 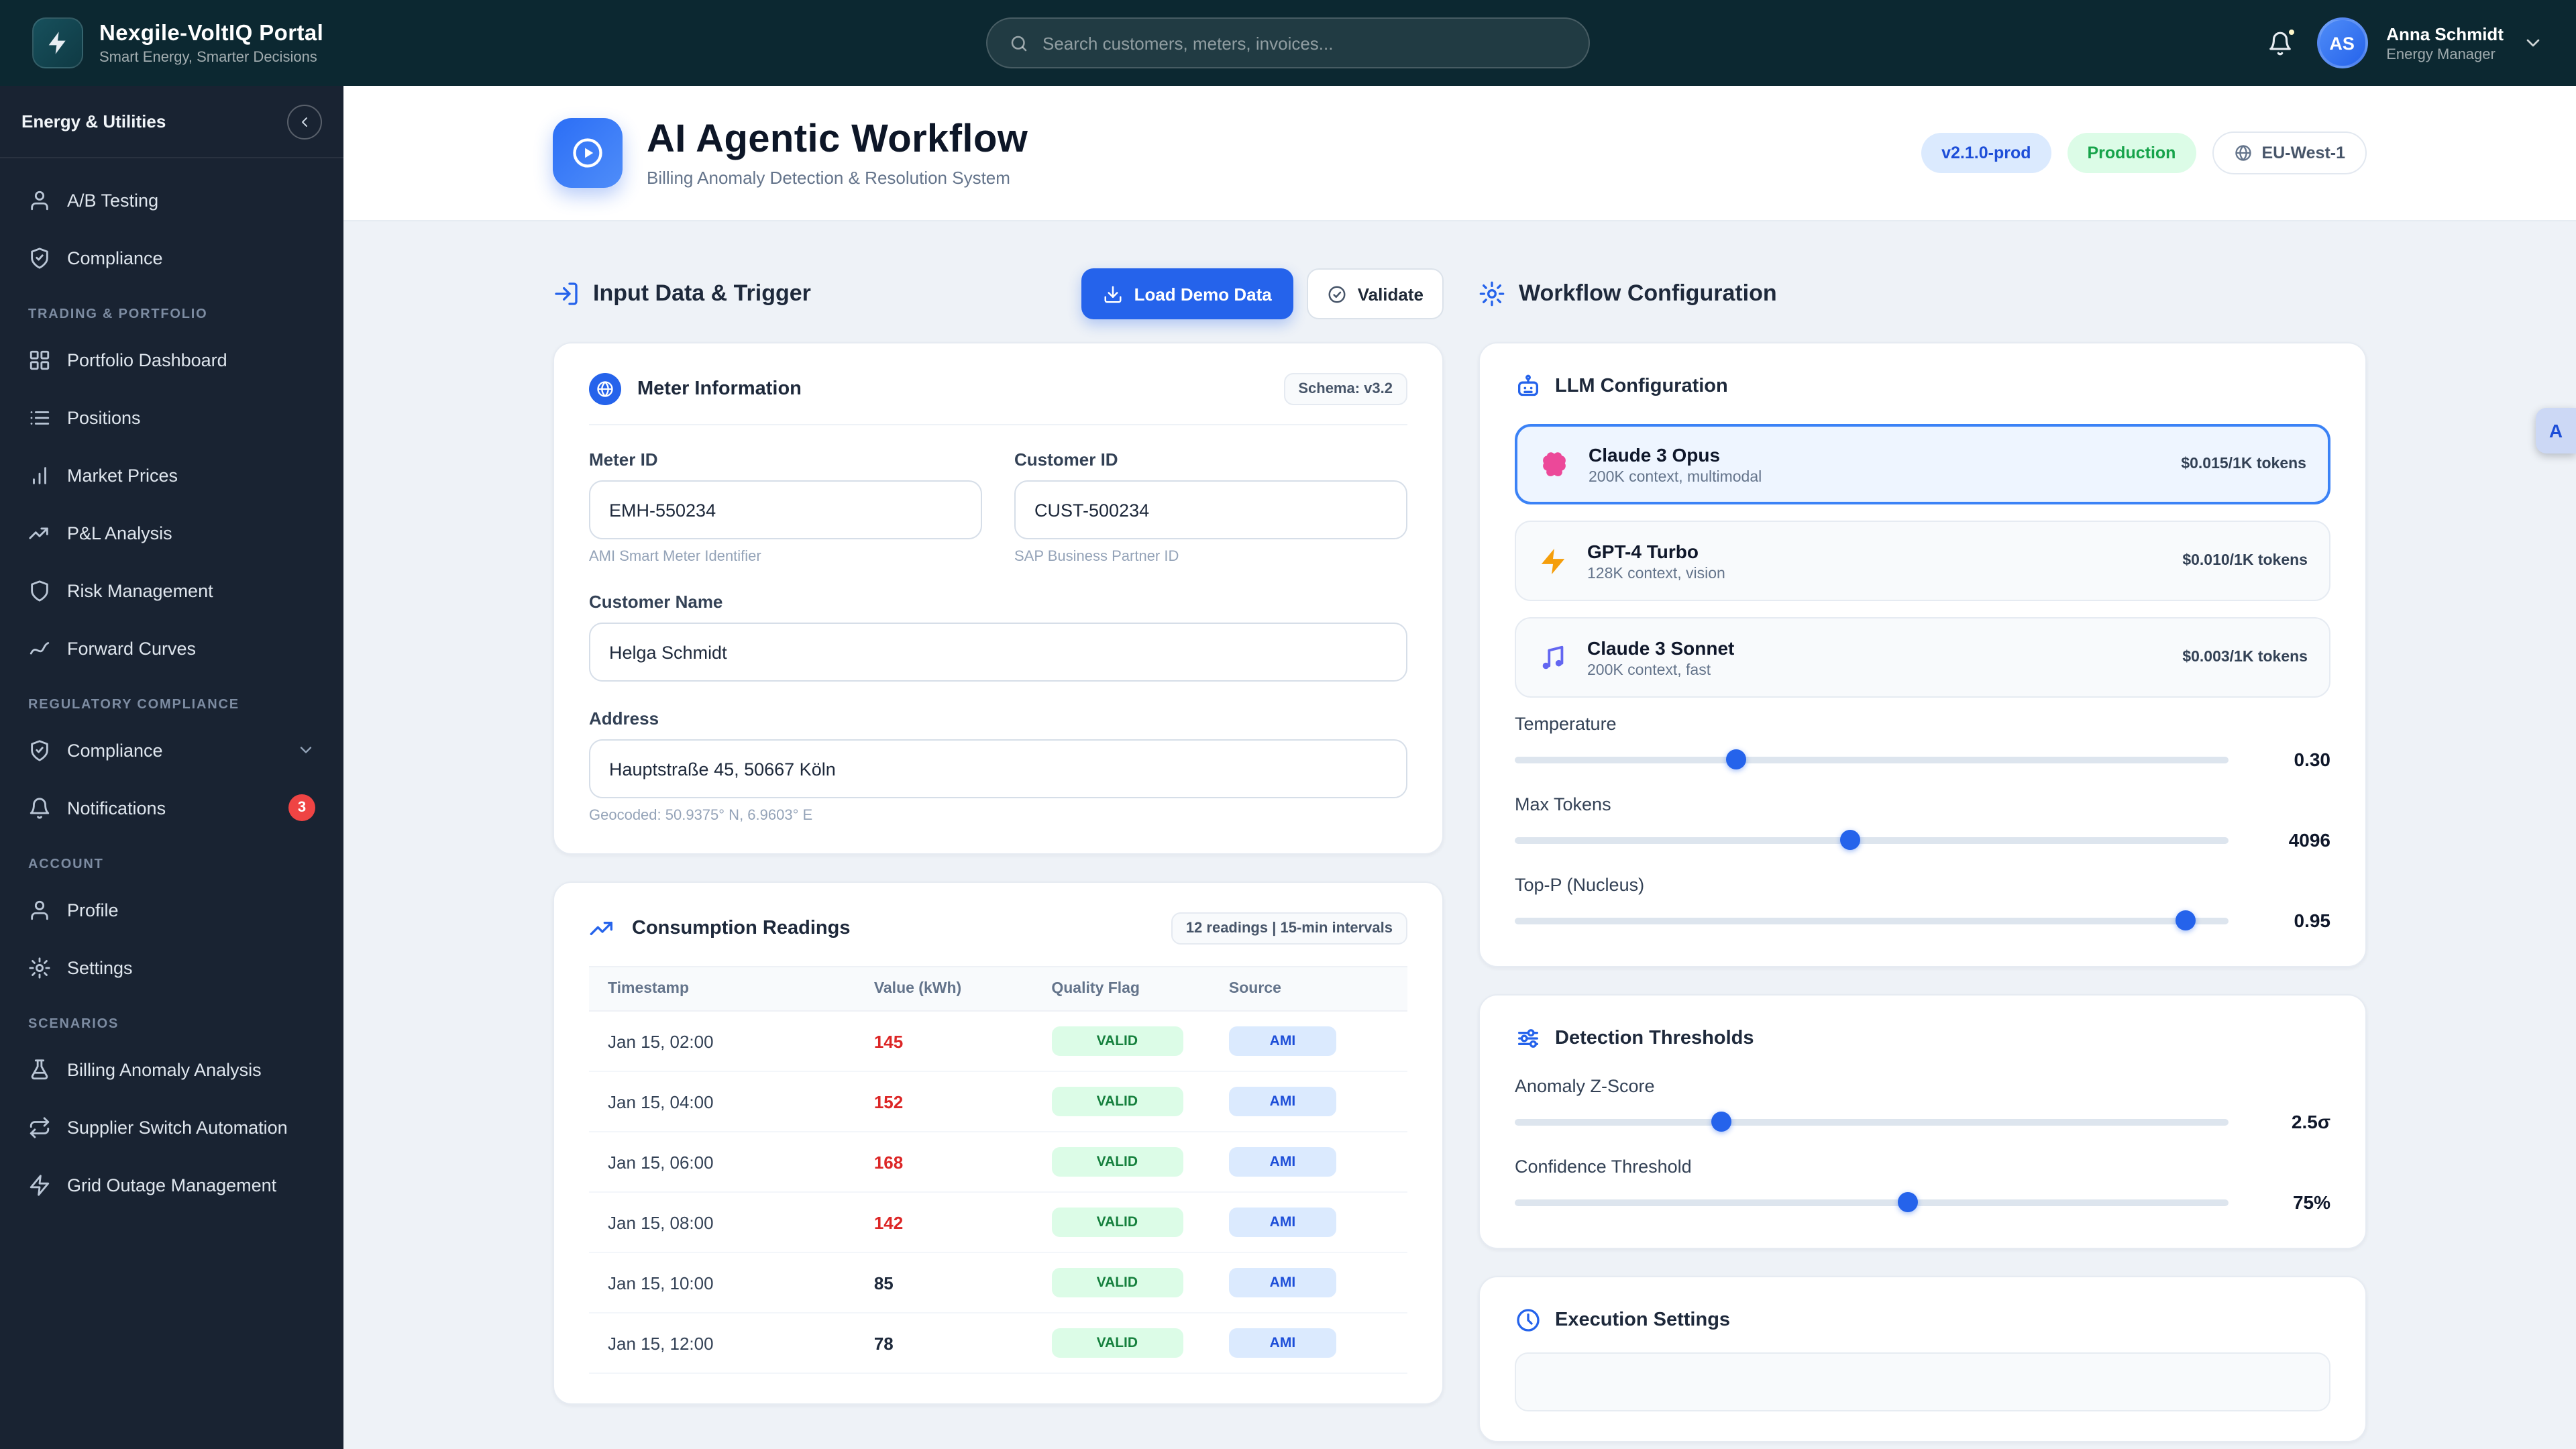 I want to click on sidebar-item-profile: Profile, so click(x=171, y=909).